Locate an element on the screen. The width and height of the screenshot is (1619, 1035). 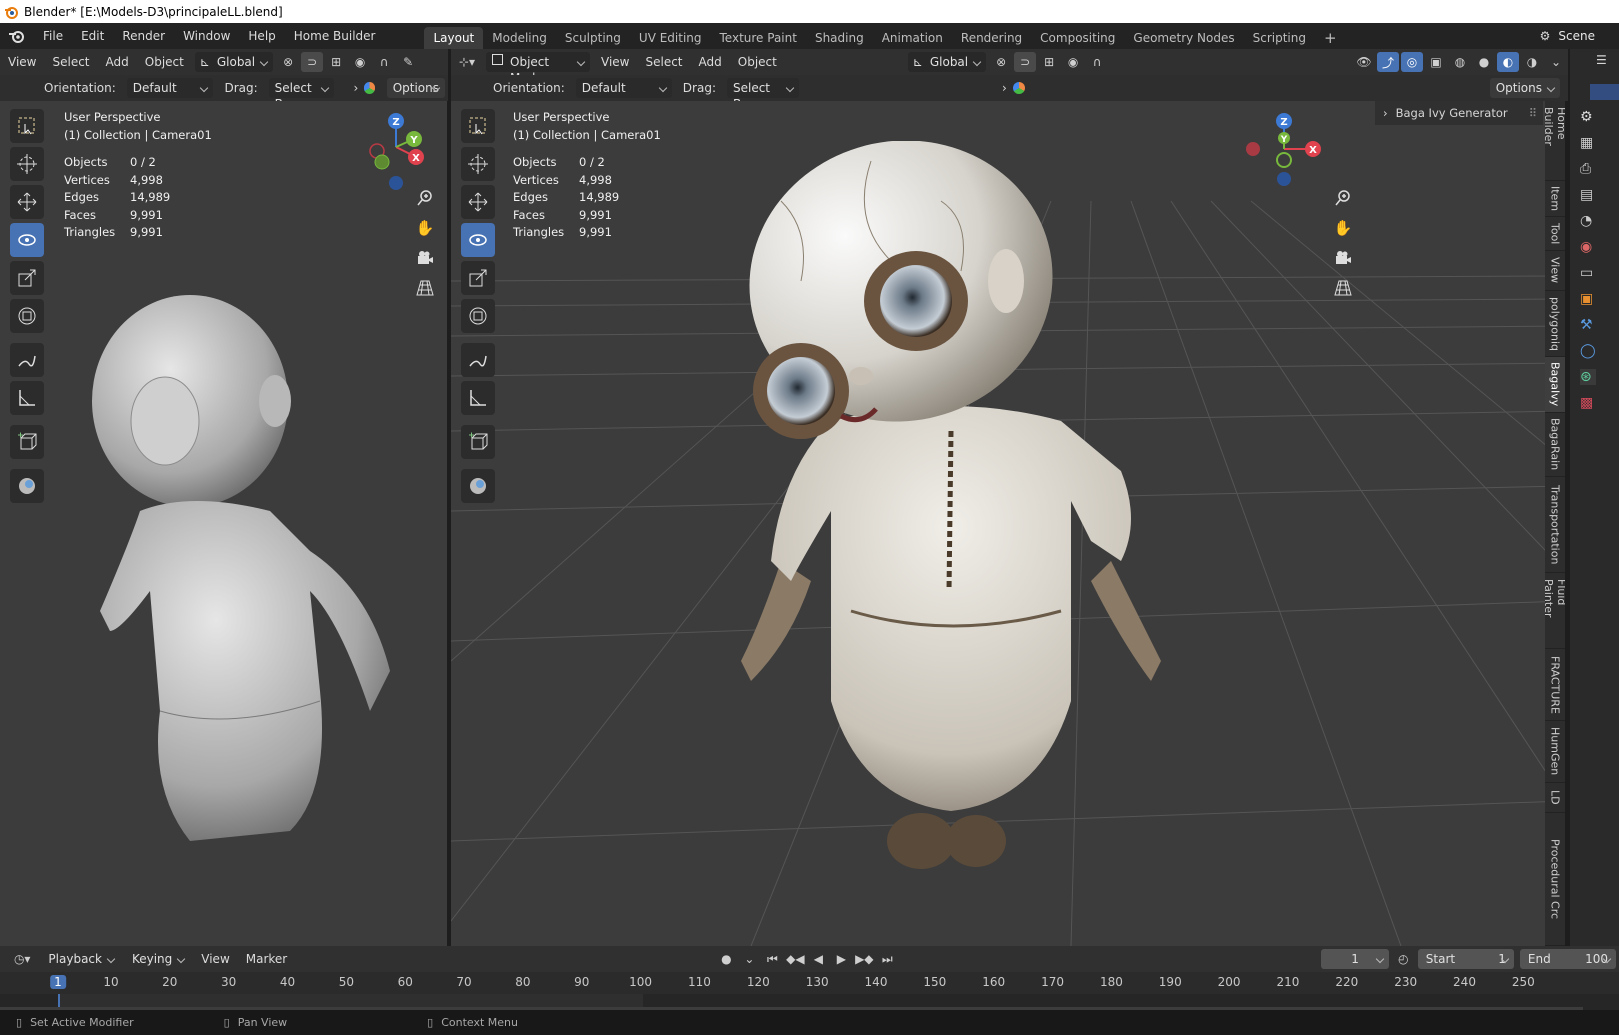
scene-selector-icon: ⚙ is located at coordinates (1545, 36).